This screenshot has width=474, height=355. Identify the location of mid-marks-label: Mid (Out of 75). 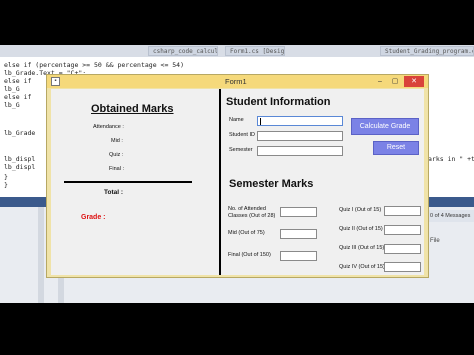
(246, 233).